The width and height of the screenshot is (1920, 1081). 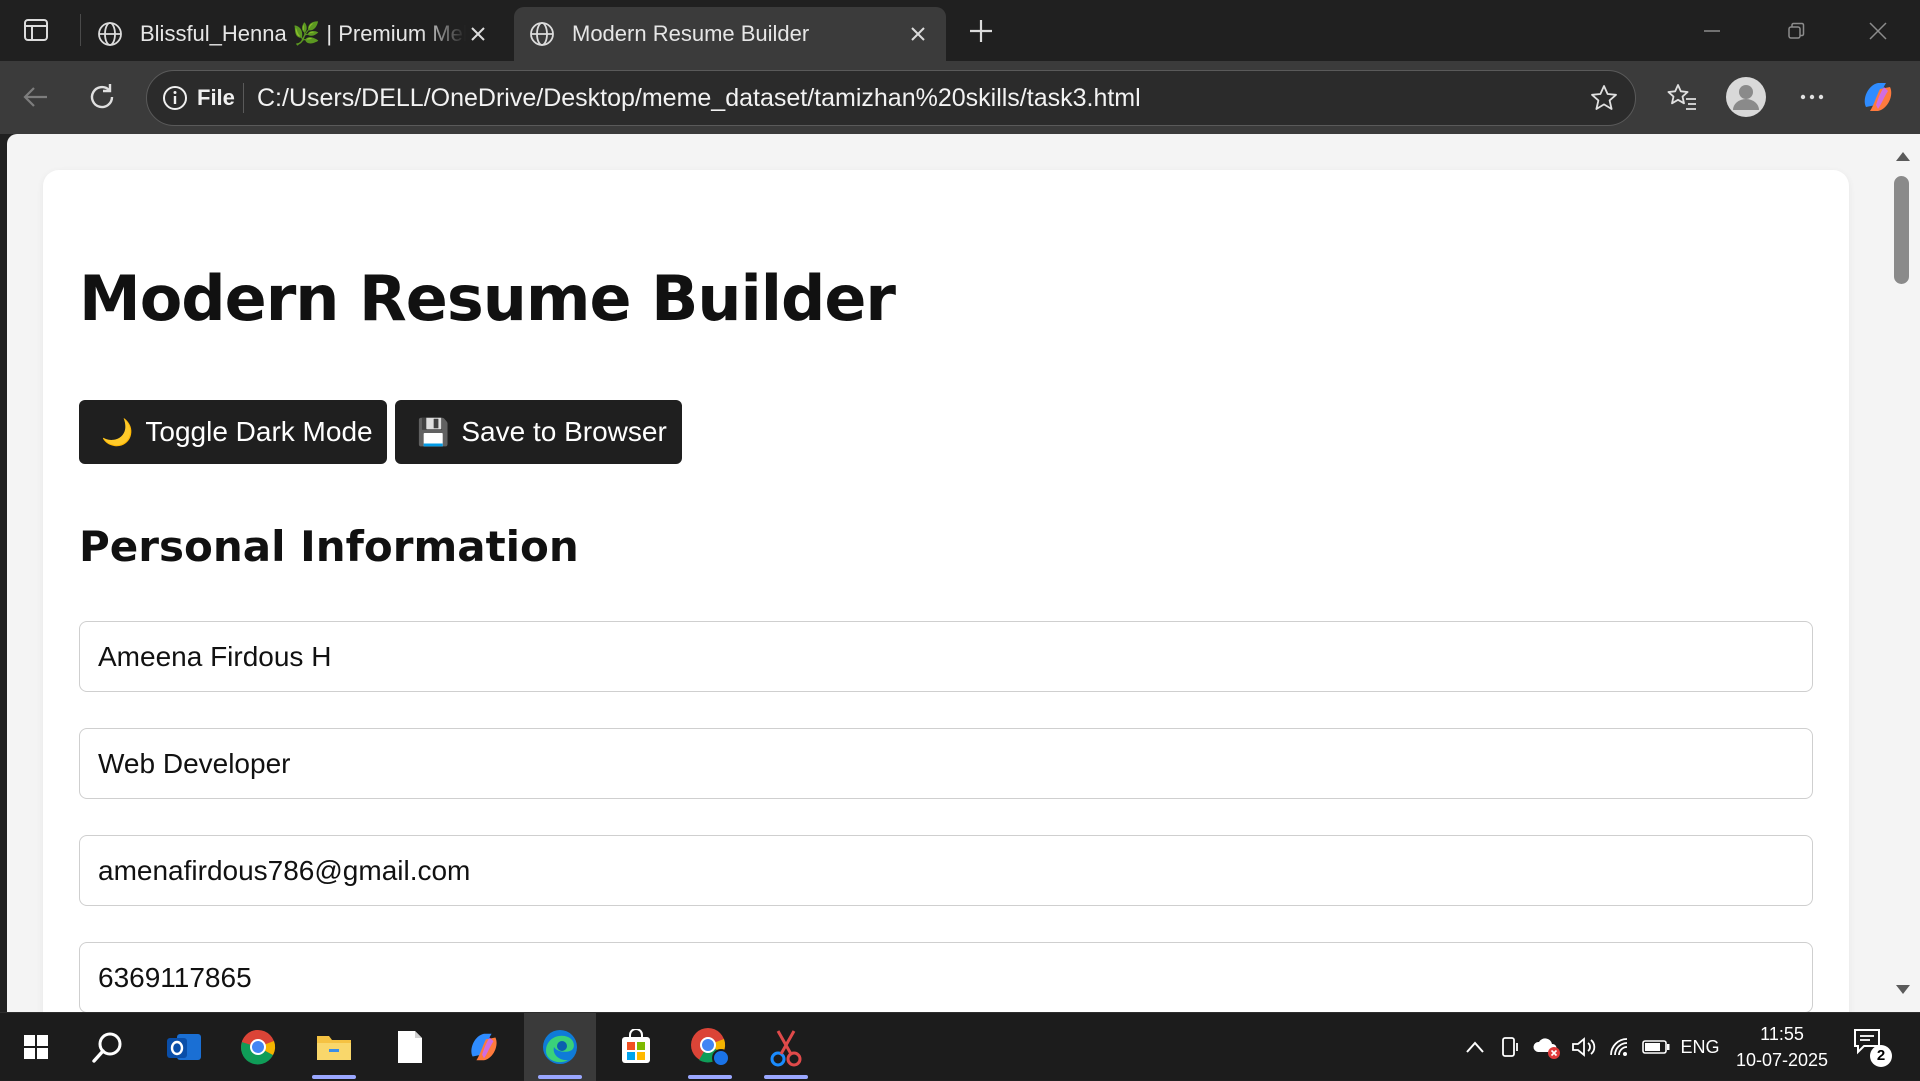 What do you see at coordinates (1620, 1047) in the screenshot?
I see `wifi-icon` at bounding box center [1620, 1047].